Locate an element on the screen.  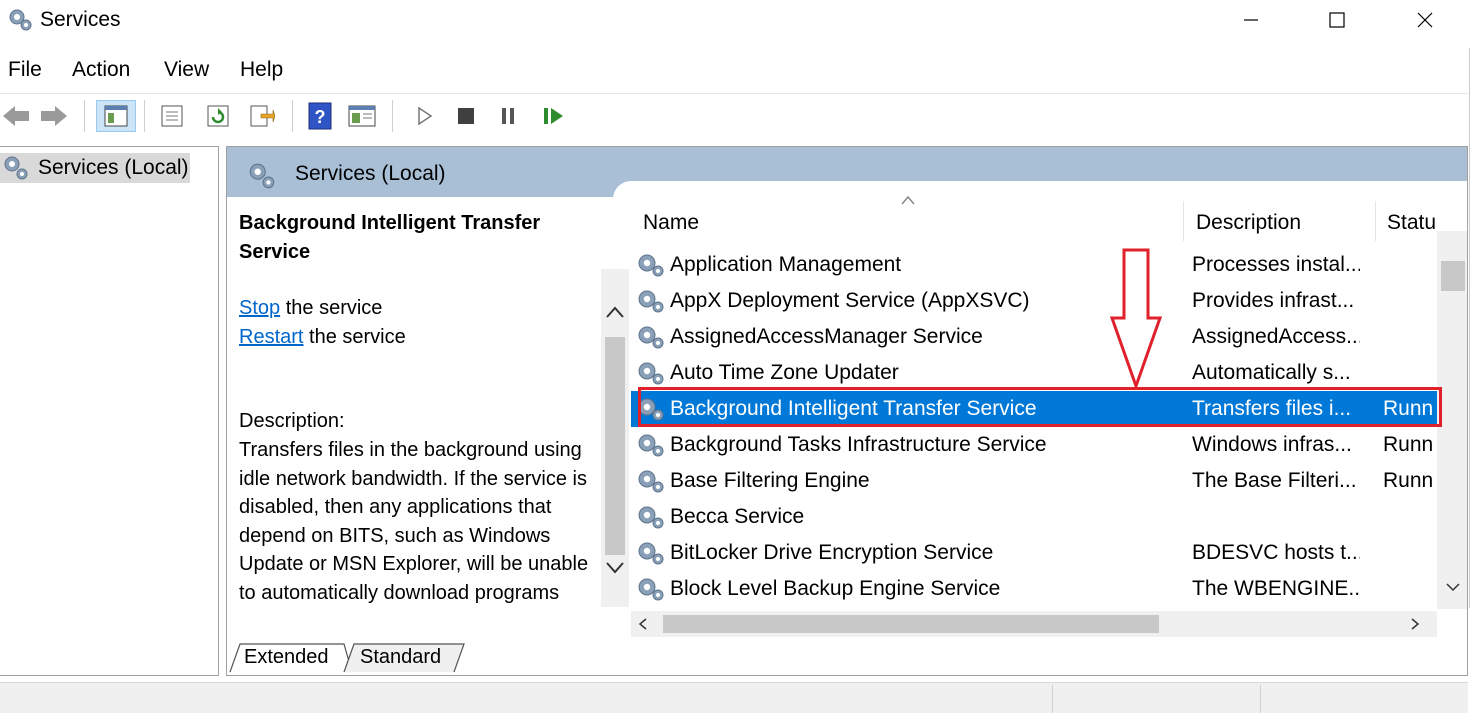
export-list-icon is located at coordinates (262, 116).